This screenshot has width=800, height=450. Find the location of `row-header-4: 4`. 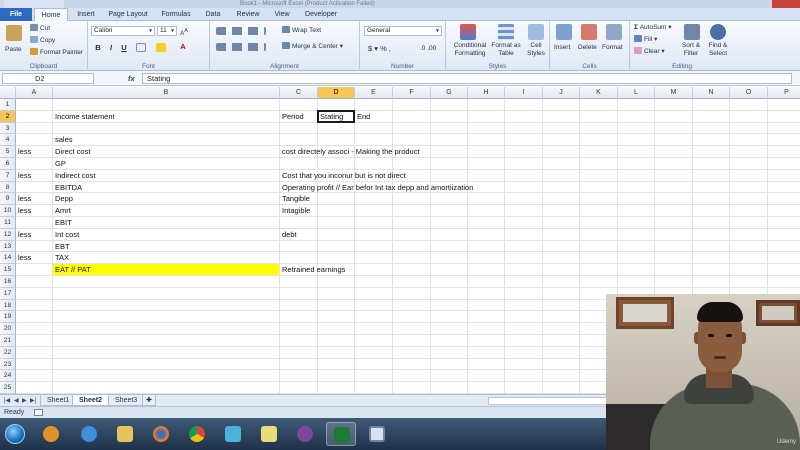

row-header-4: 4 is located at coordinates (8, 140).